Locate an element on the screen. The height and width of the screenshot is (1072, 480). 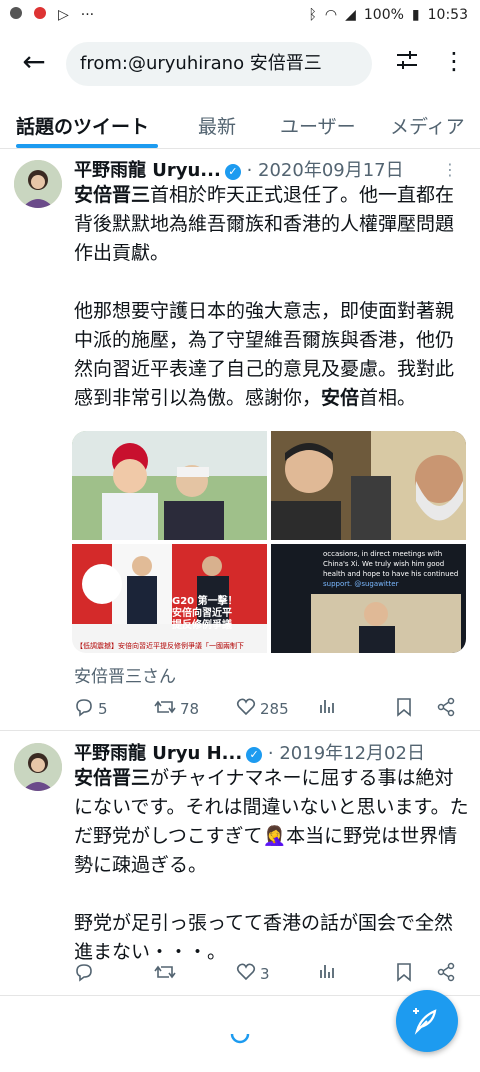
clock: 10:53 is located at coordinates (447, 15).